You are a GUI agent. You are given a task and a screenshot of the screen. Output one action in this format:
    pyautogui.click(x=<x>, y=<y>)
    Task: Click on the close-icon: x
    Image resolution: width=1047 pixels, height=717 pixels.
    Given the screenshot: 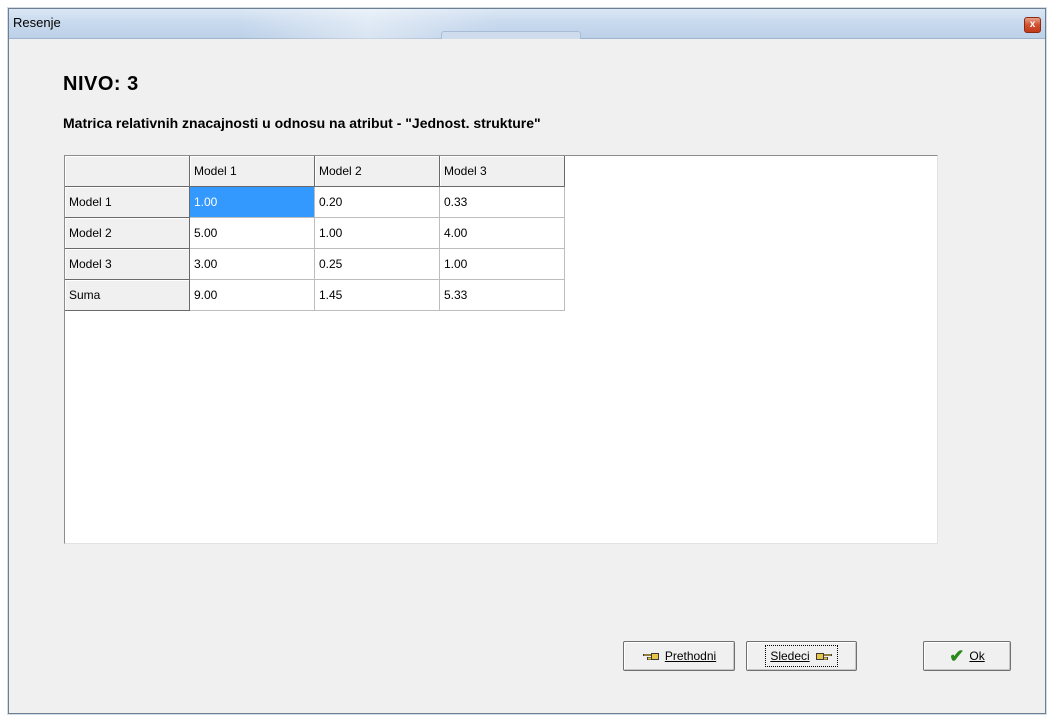 What is the action you would take?
    pyautogui.click(x=1032, y=25)
    